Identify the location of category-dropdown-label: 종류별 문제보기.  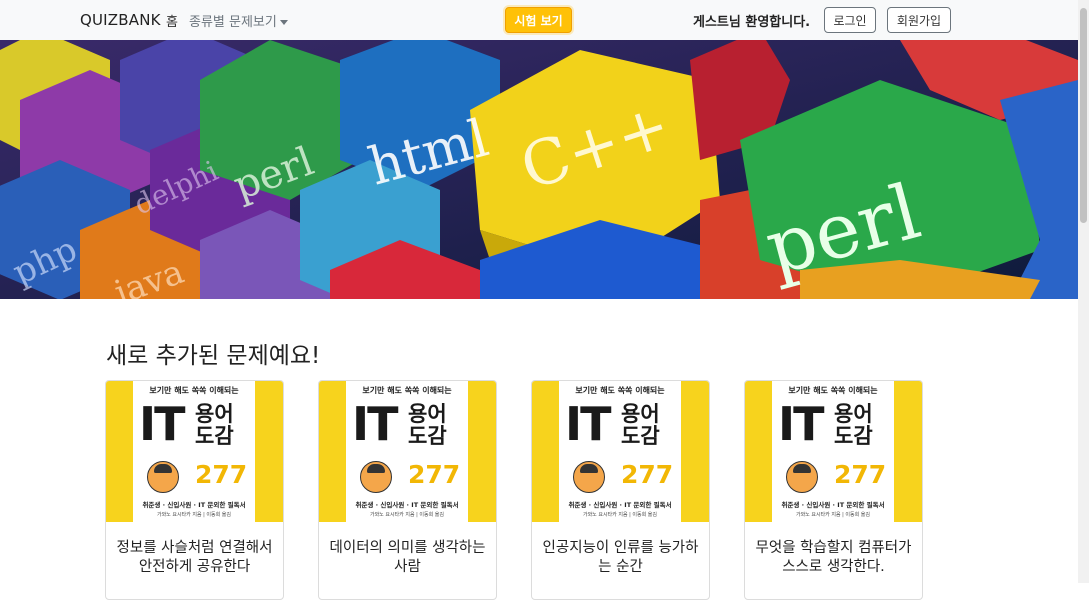
(233, 22).